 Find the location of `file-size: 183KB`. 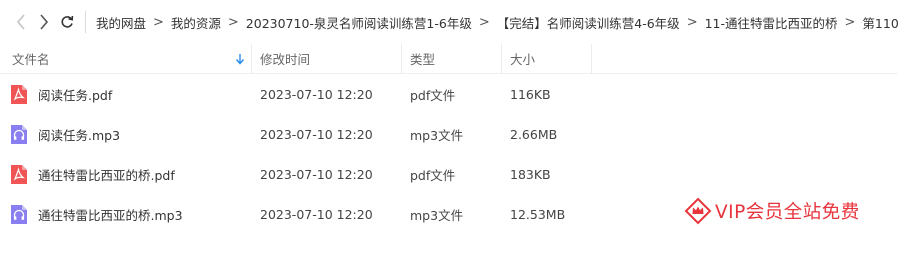

file-size: 183KB is located at coordinates (530, 174).